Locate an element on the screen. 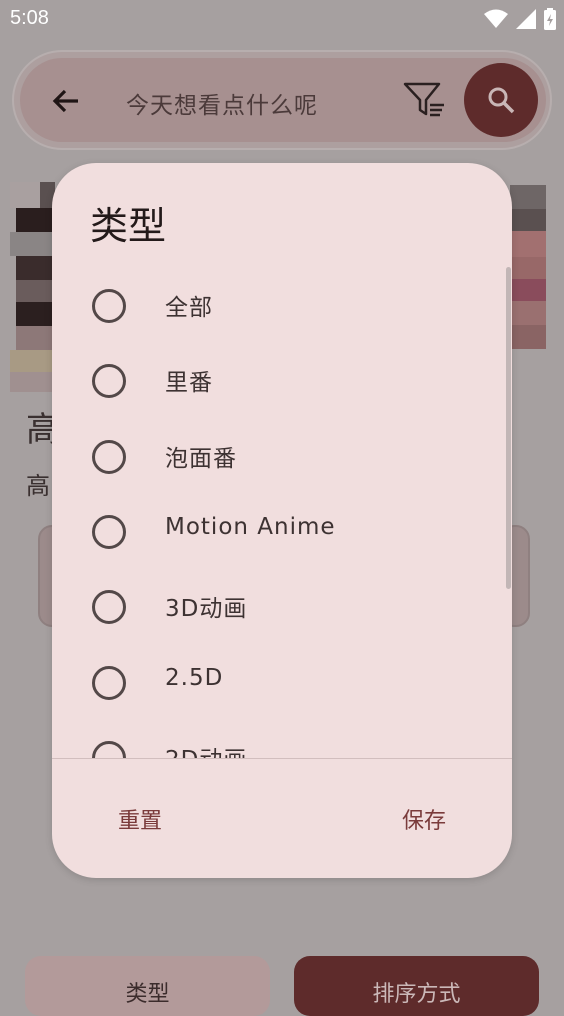 Image resolution: width=564 pixels, height=1016 pixels. tab-sort-label: 排序方式 is located at coordinates (416, 994).